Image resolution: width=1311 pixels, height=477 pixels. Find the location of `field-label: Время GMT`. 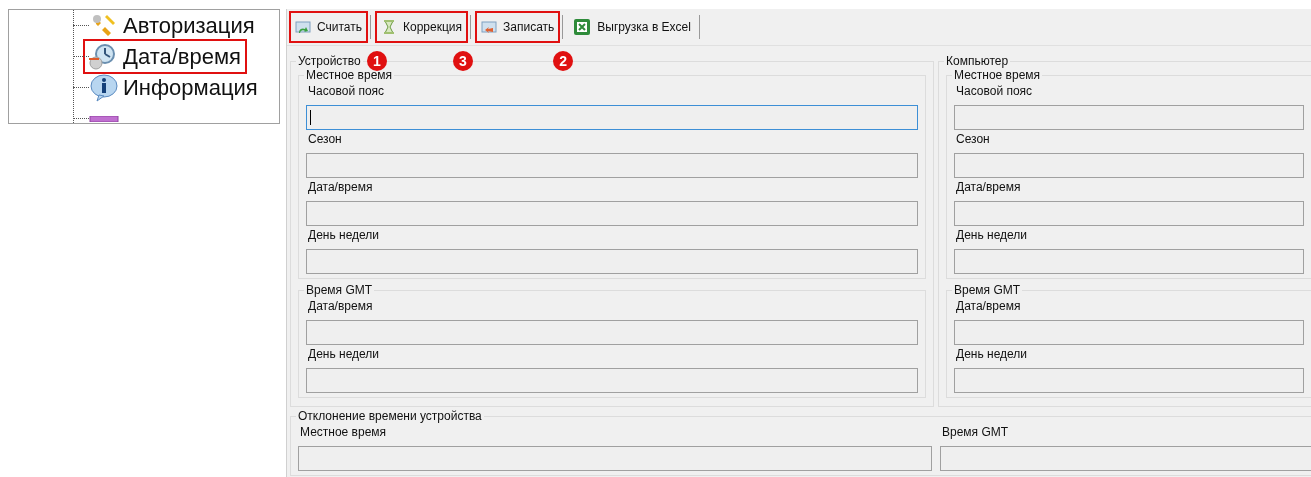

field-label: Время GMT is located at coordinates (975, 432).